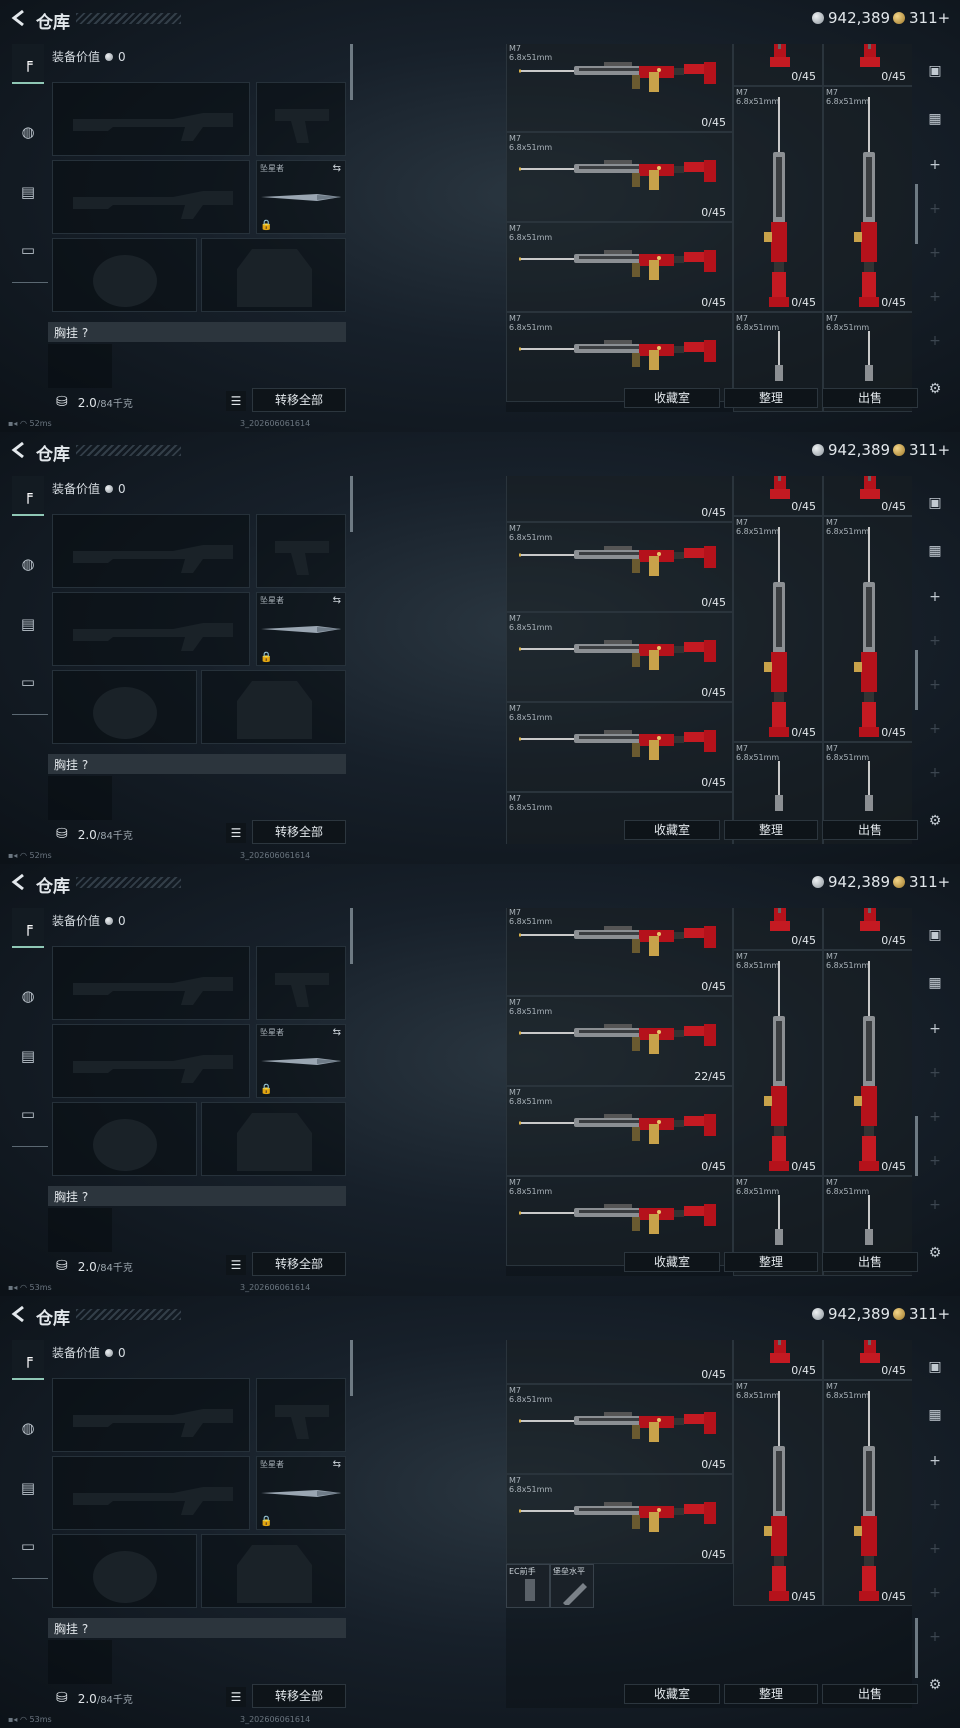 This screenshot has height=1728, width=960. What do you see at coordinates (935, 1253) in the screenshot?
I see `settings-gear-icon: ⚙` at bounding box center [935, 1253].